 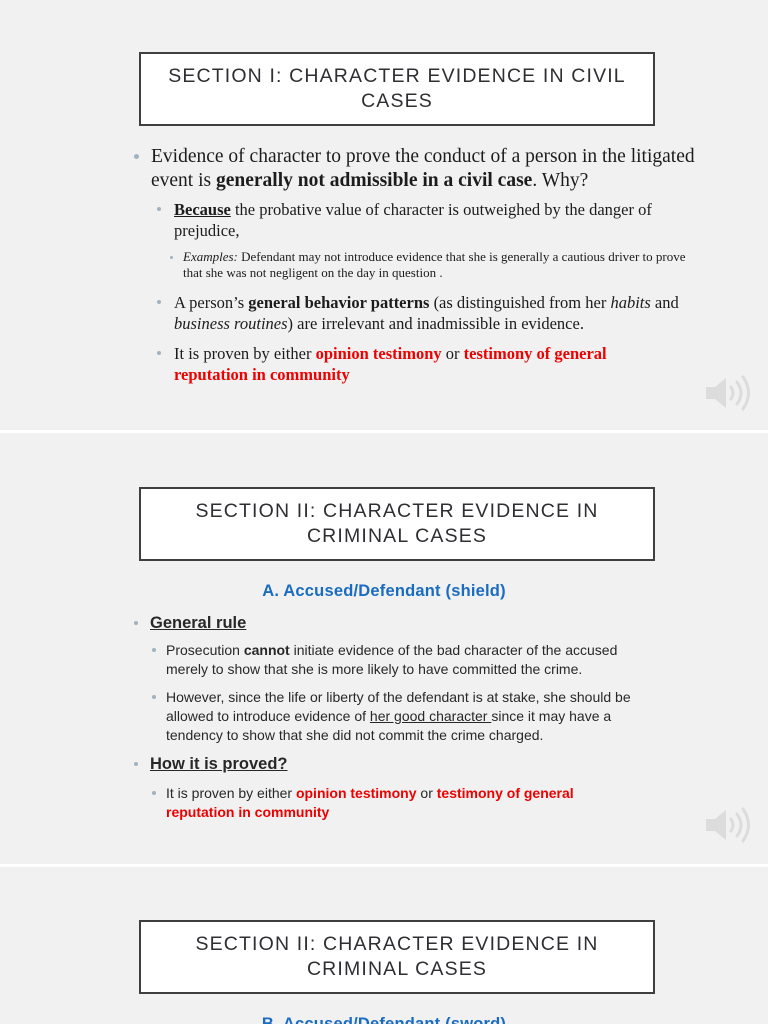 I want to click on text-run: Prosecution, so click(x=205, y=650).